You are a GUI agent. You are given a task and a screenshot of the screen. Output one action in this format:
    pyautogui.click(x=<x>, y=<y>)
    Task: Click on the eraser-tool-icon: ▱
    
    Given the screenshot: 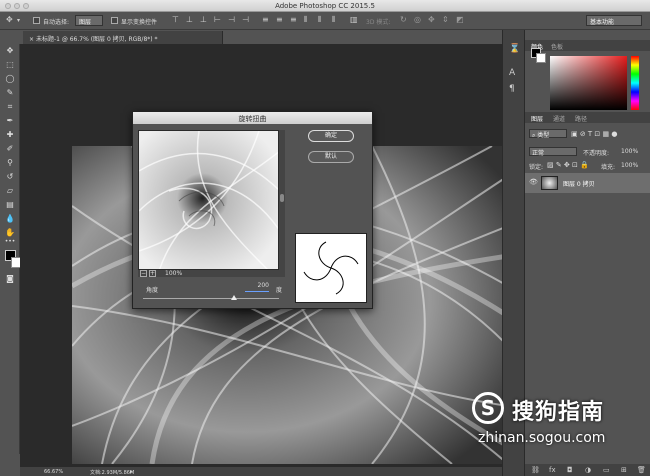 What is the action you would take?
    pyautogui.click(x=10, y=192)
    